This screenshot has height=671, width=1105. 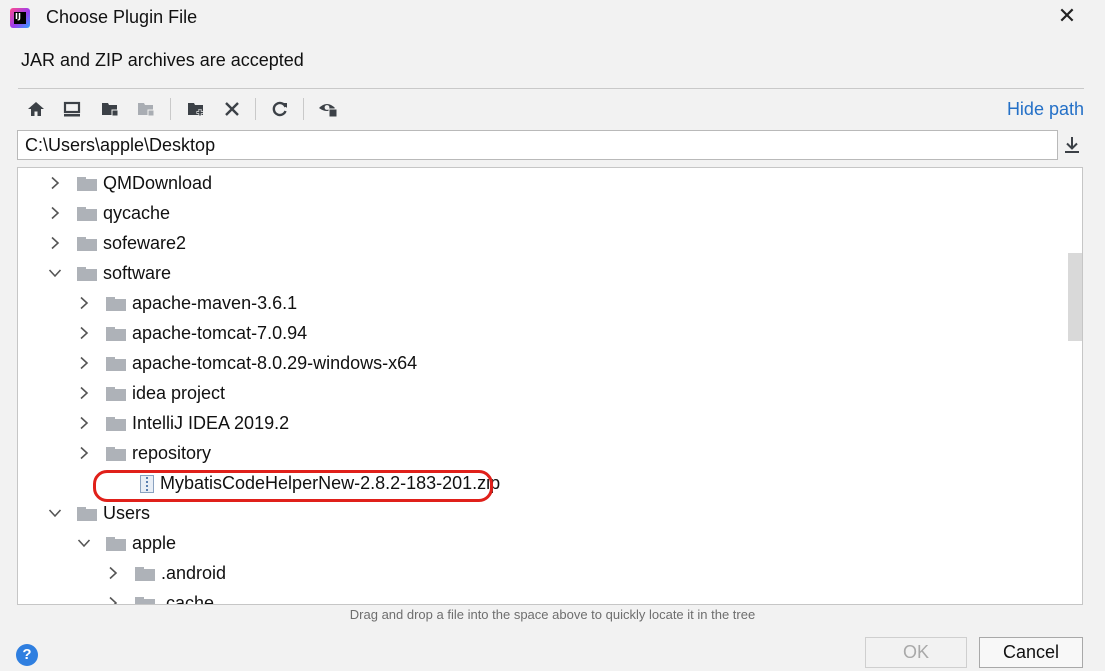 What do you see at coordinates (538, 213) in the screenshot?
I see `tree-folder-row: qycache` at bounding box center [538, 213].